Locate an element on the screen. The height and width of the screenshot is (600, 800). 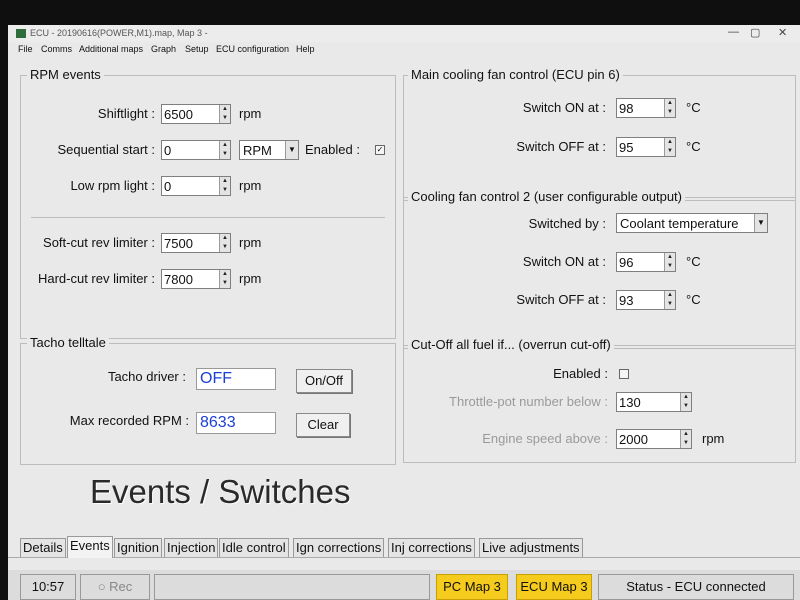
app-icon is located at coordinates (21, 33).